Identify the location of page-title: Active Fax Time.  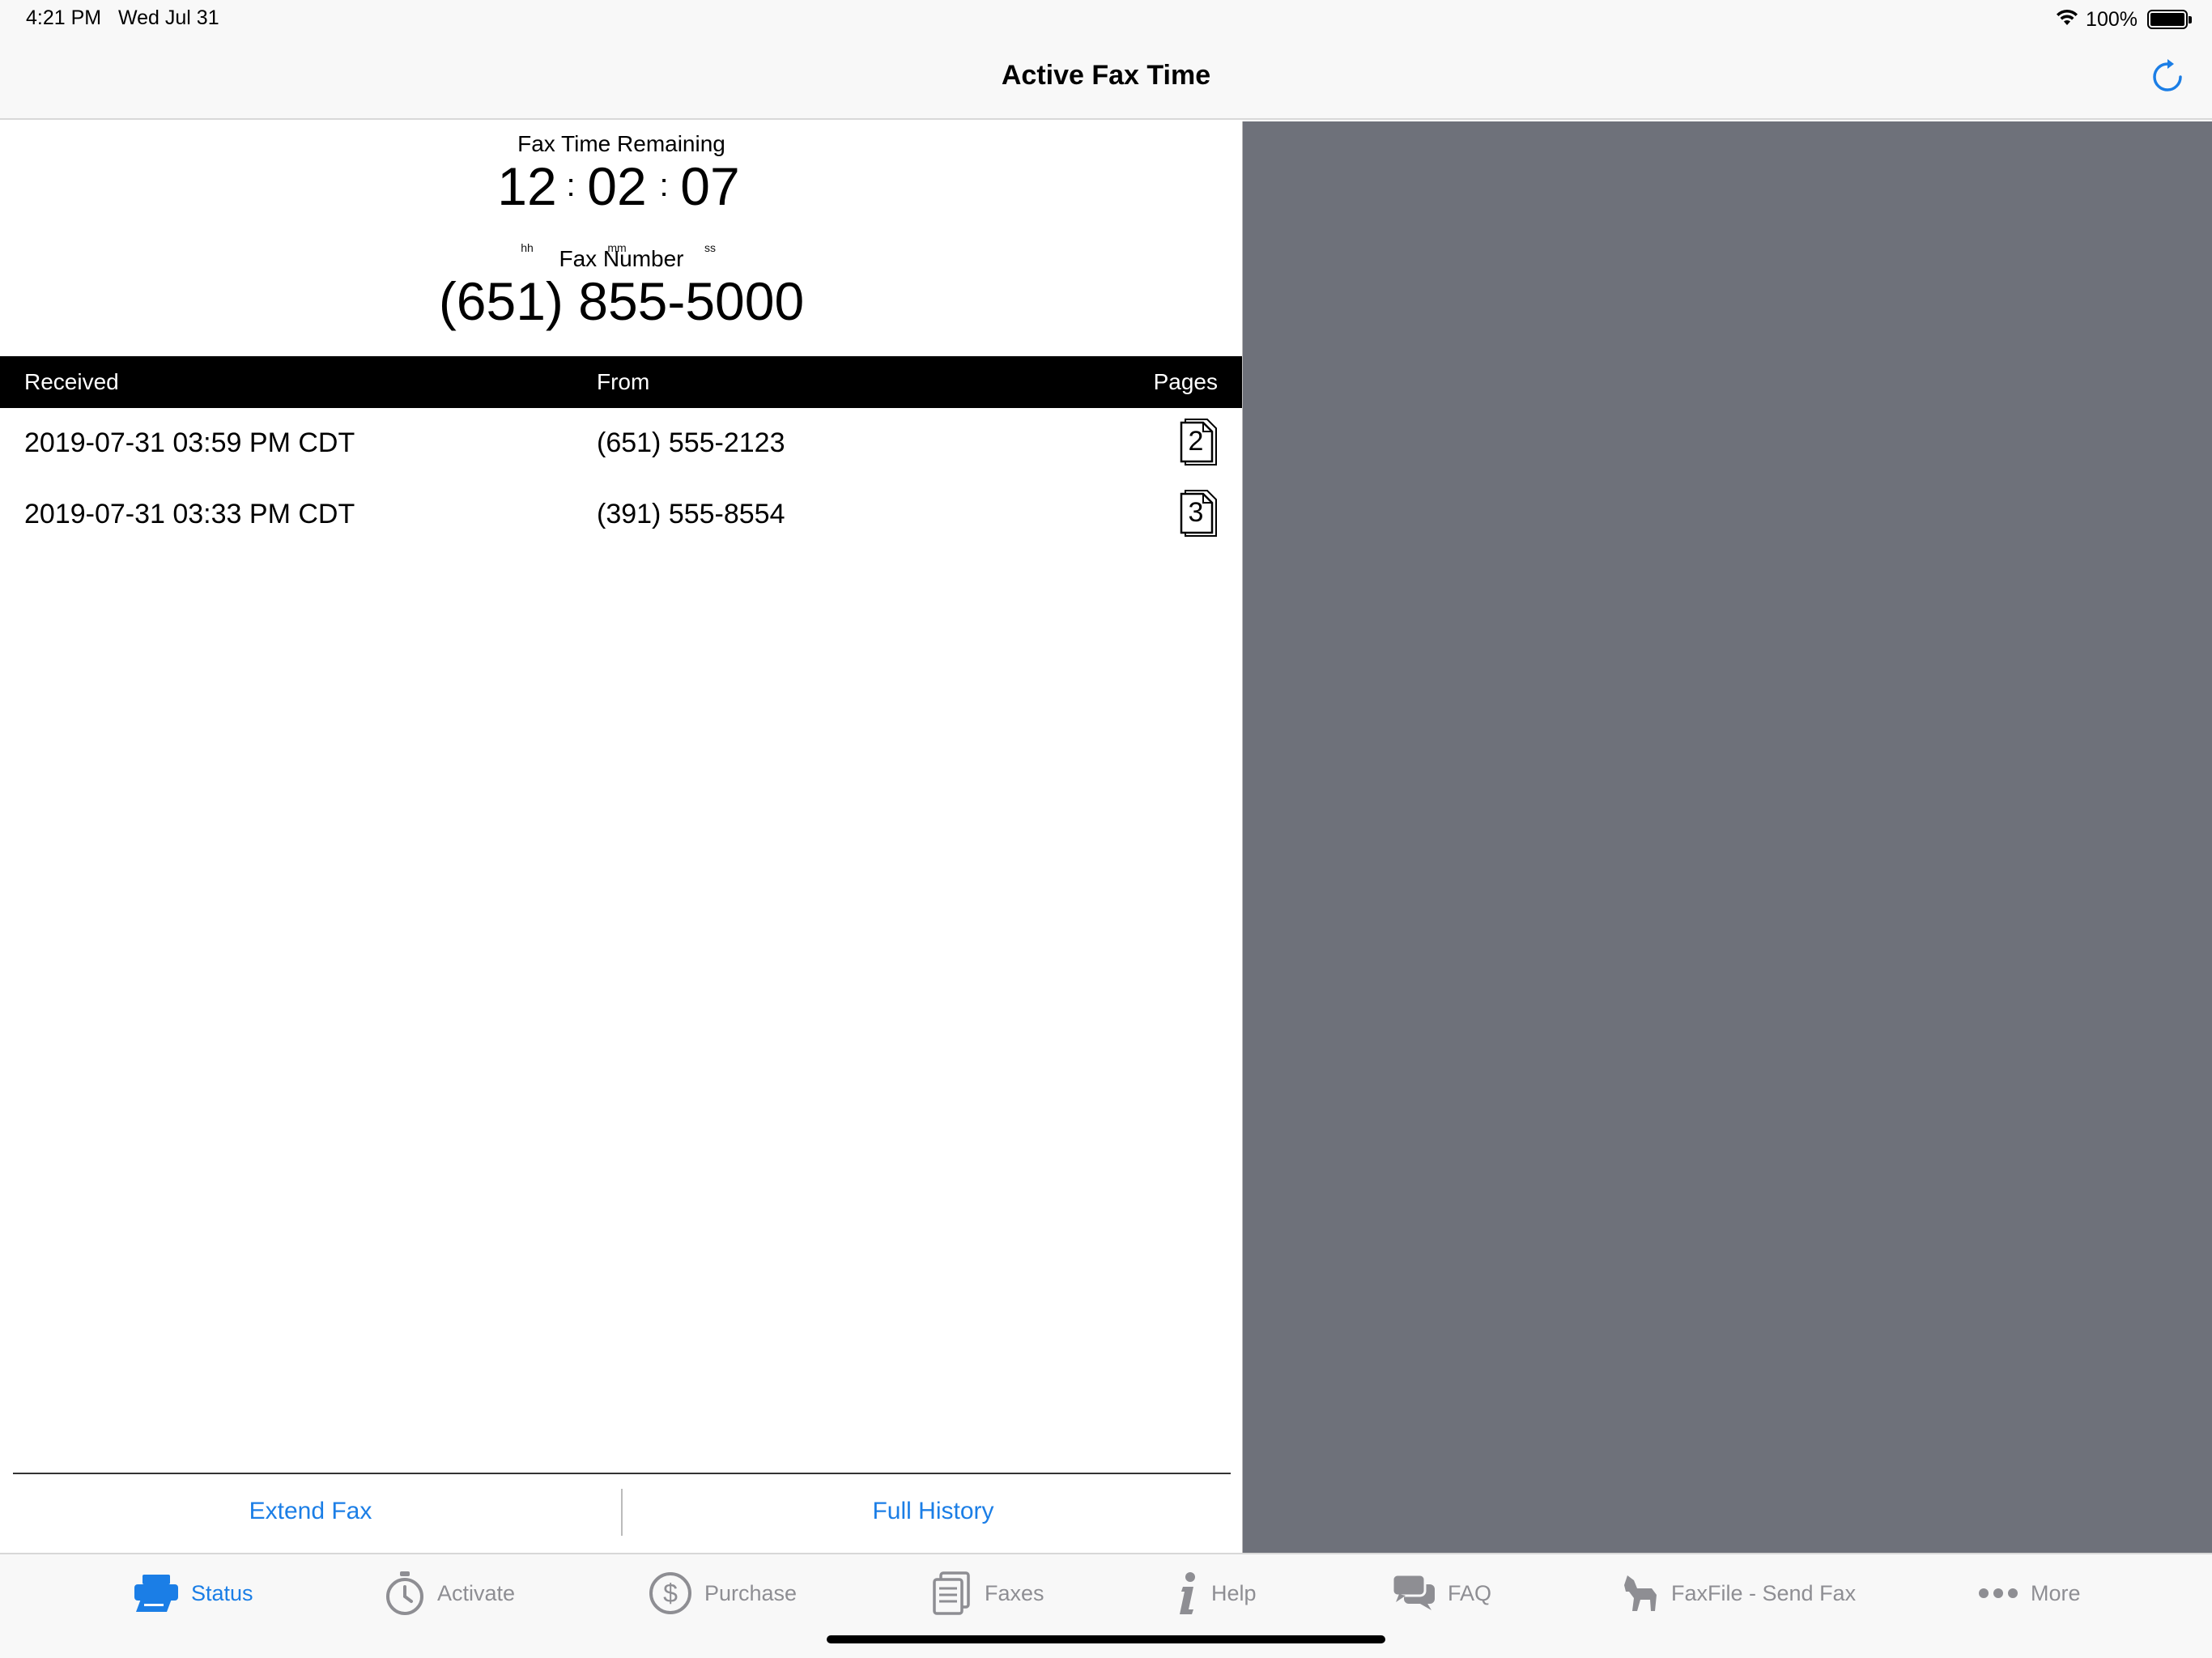
(1106, 75).